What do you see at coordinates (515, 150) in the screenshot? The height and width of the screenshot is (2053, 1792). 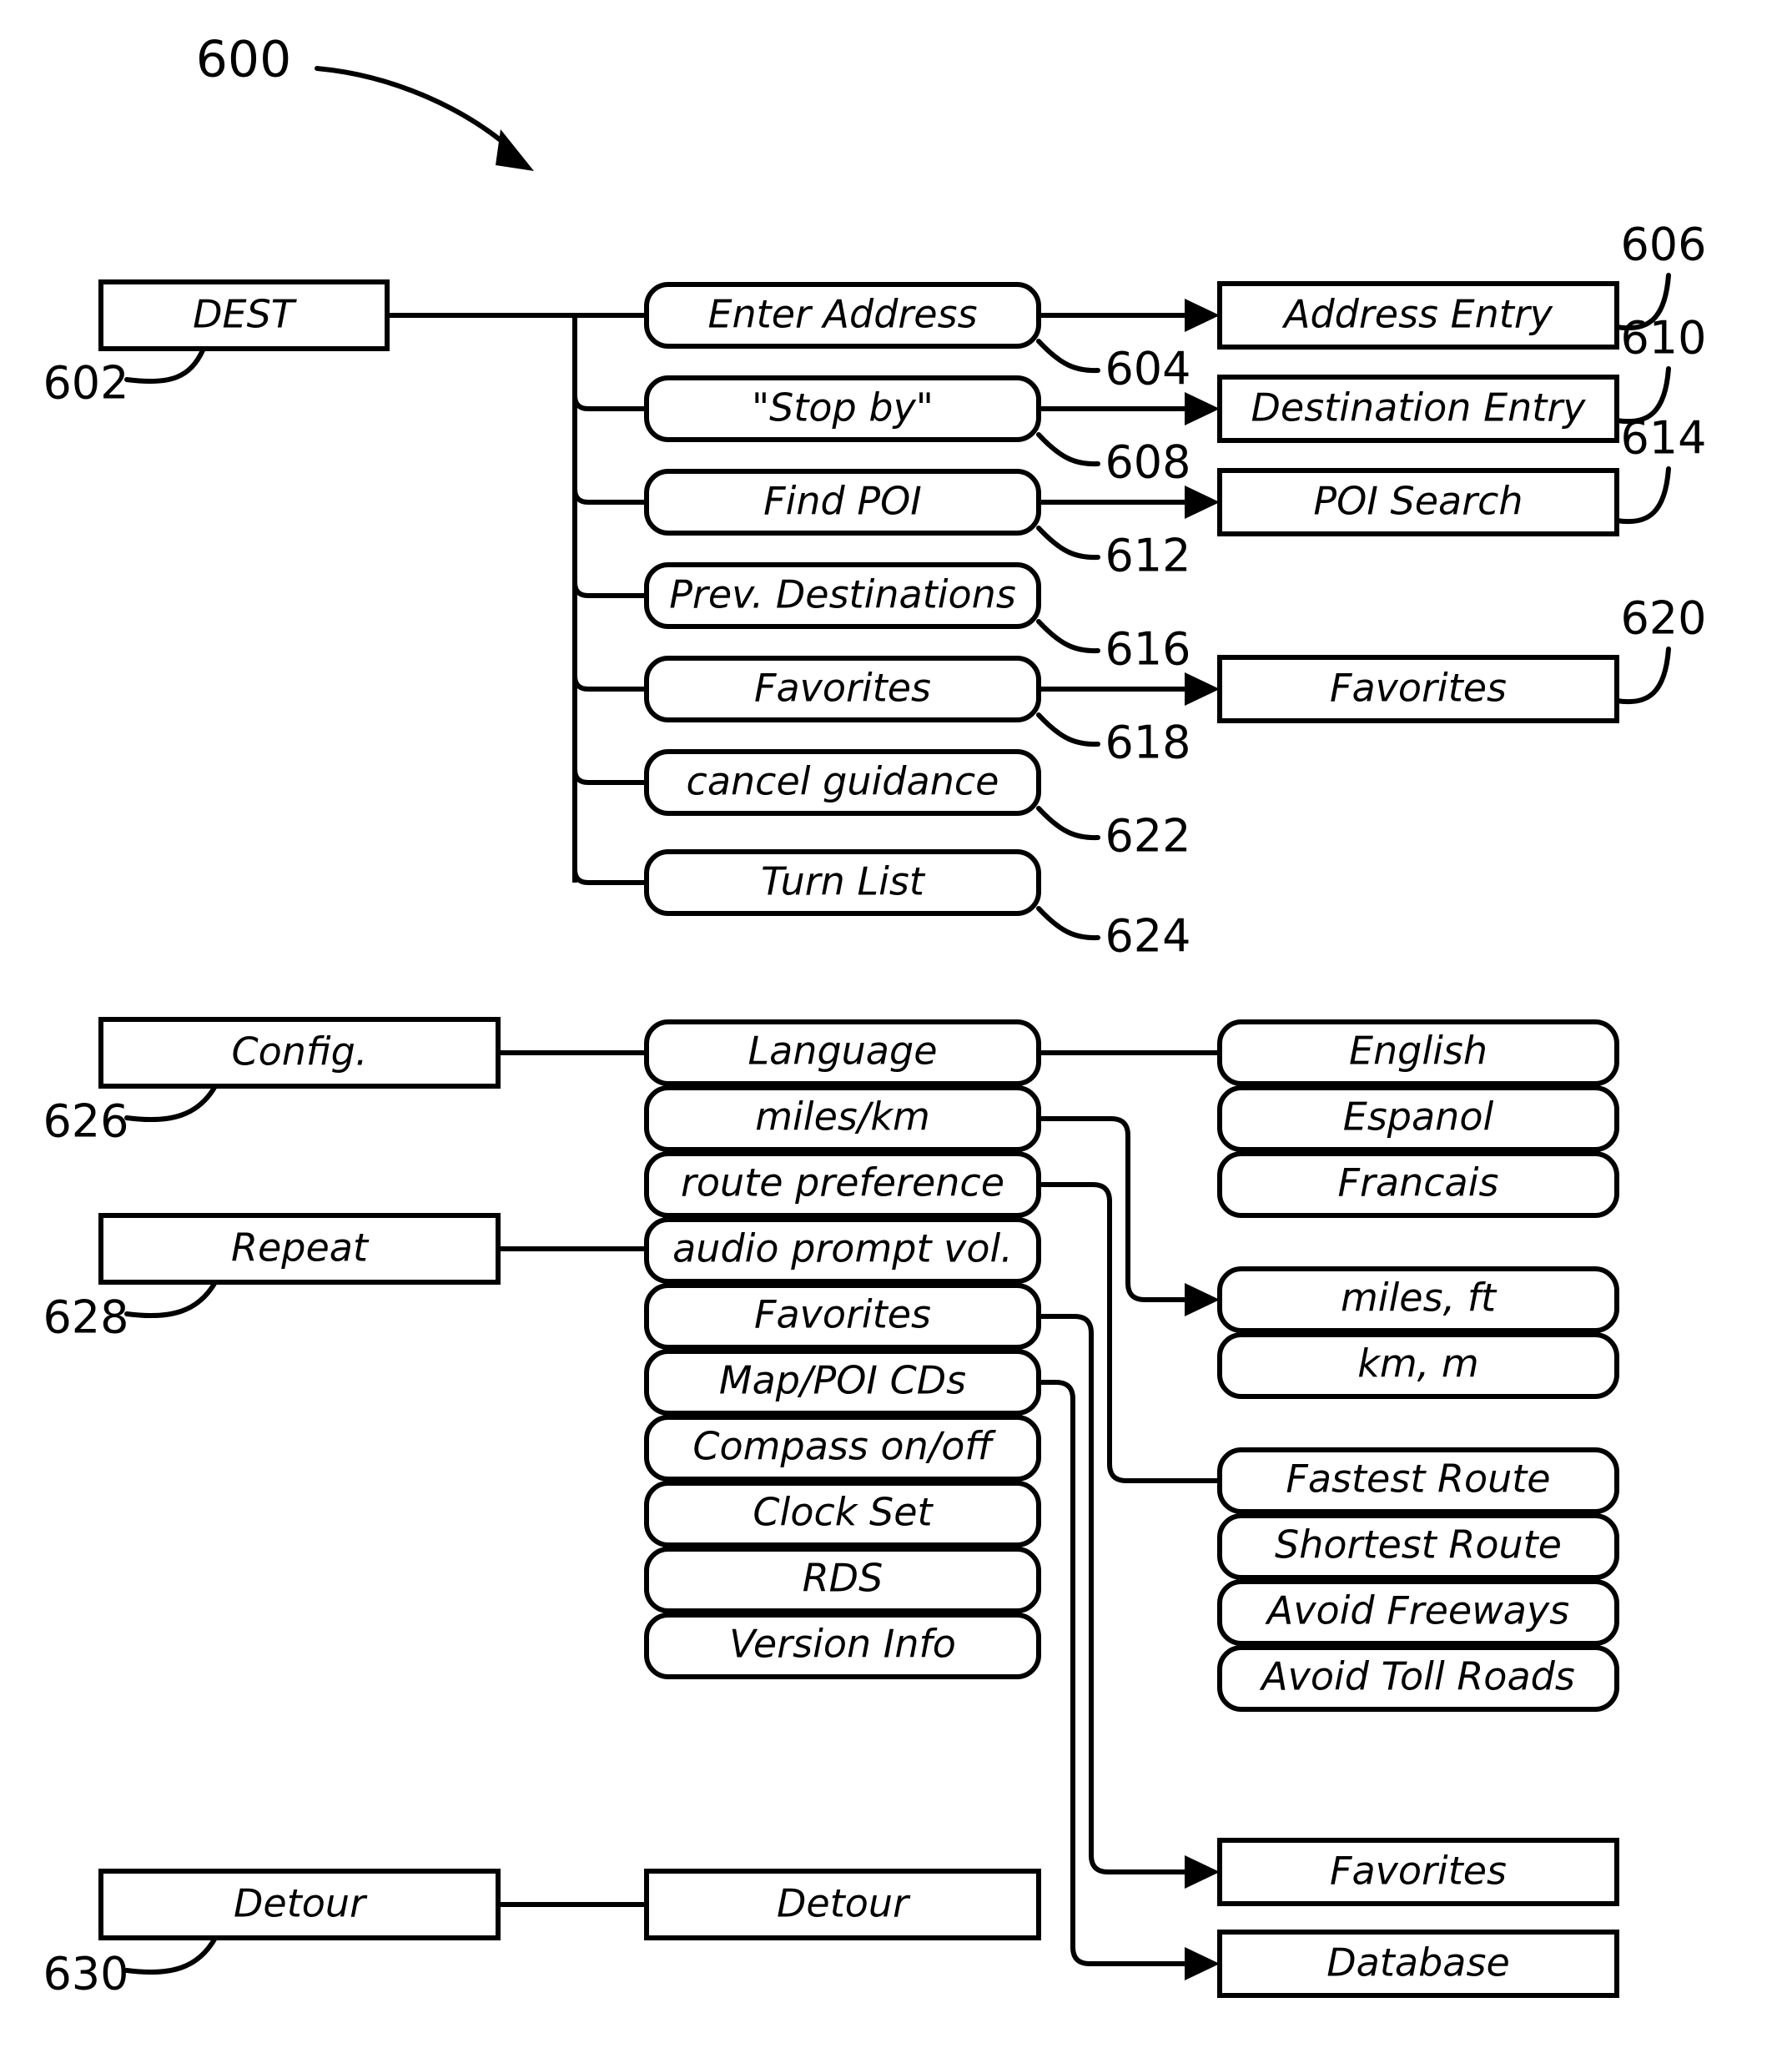 I see `figure-leader-arrowhead` at bounding box center [515, 150].